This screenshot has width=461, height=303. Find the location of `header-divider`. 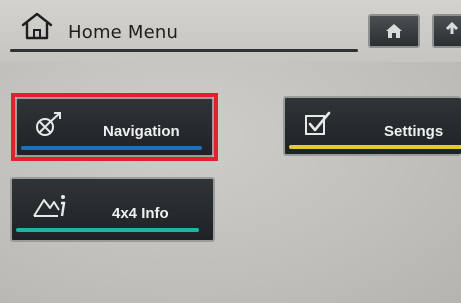

header-divider is located at coordinates (184, 50).